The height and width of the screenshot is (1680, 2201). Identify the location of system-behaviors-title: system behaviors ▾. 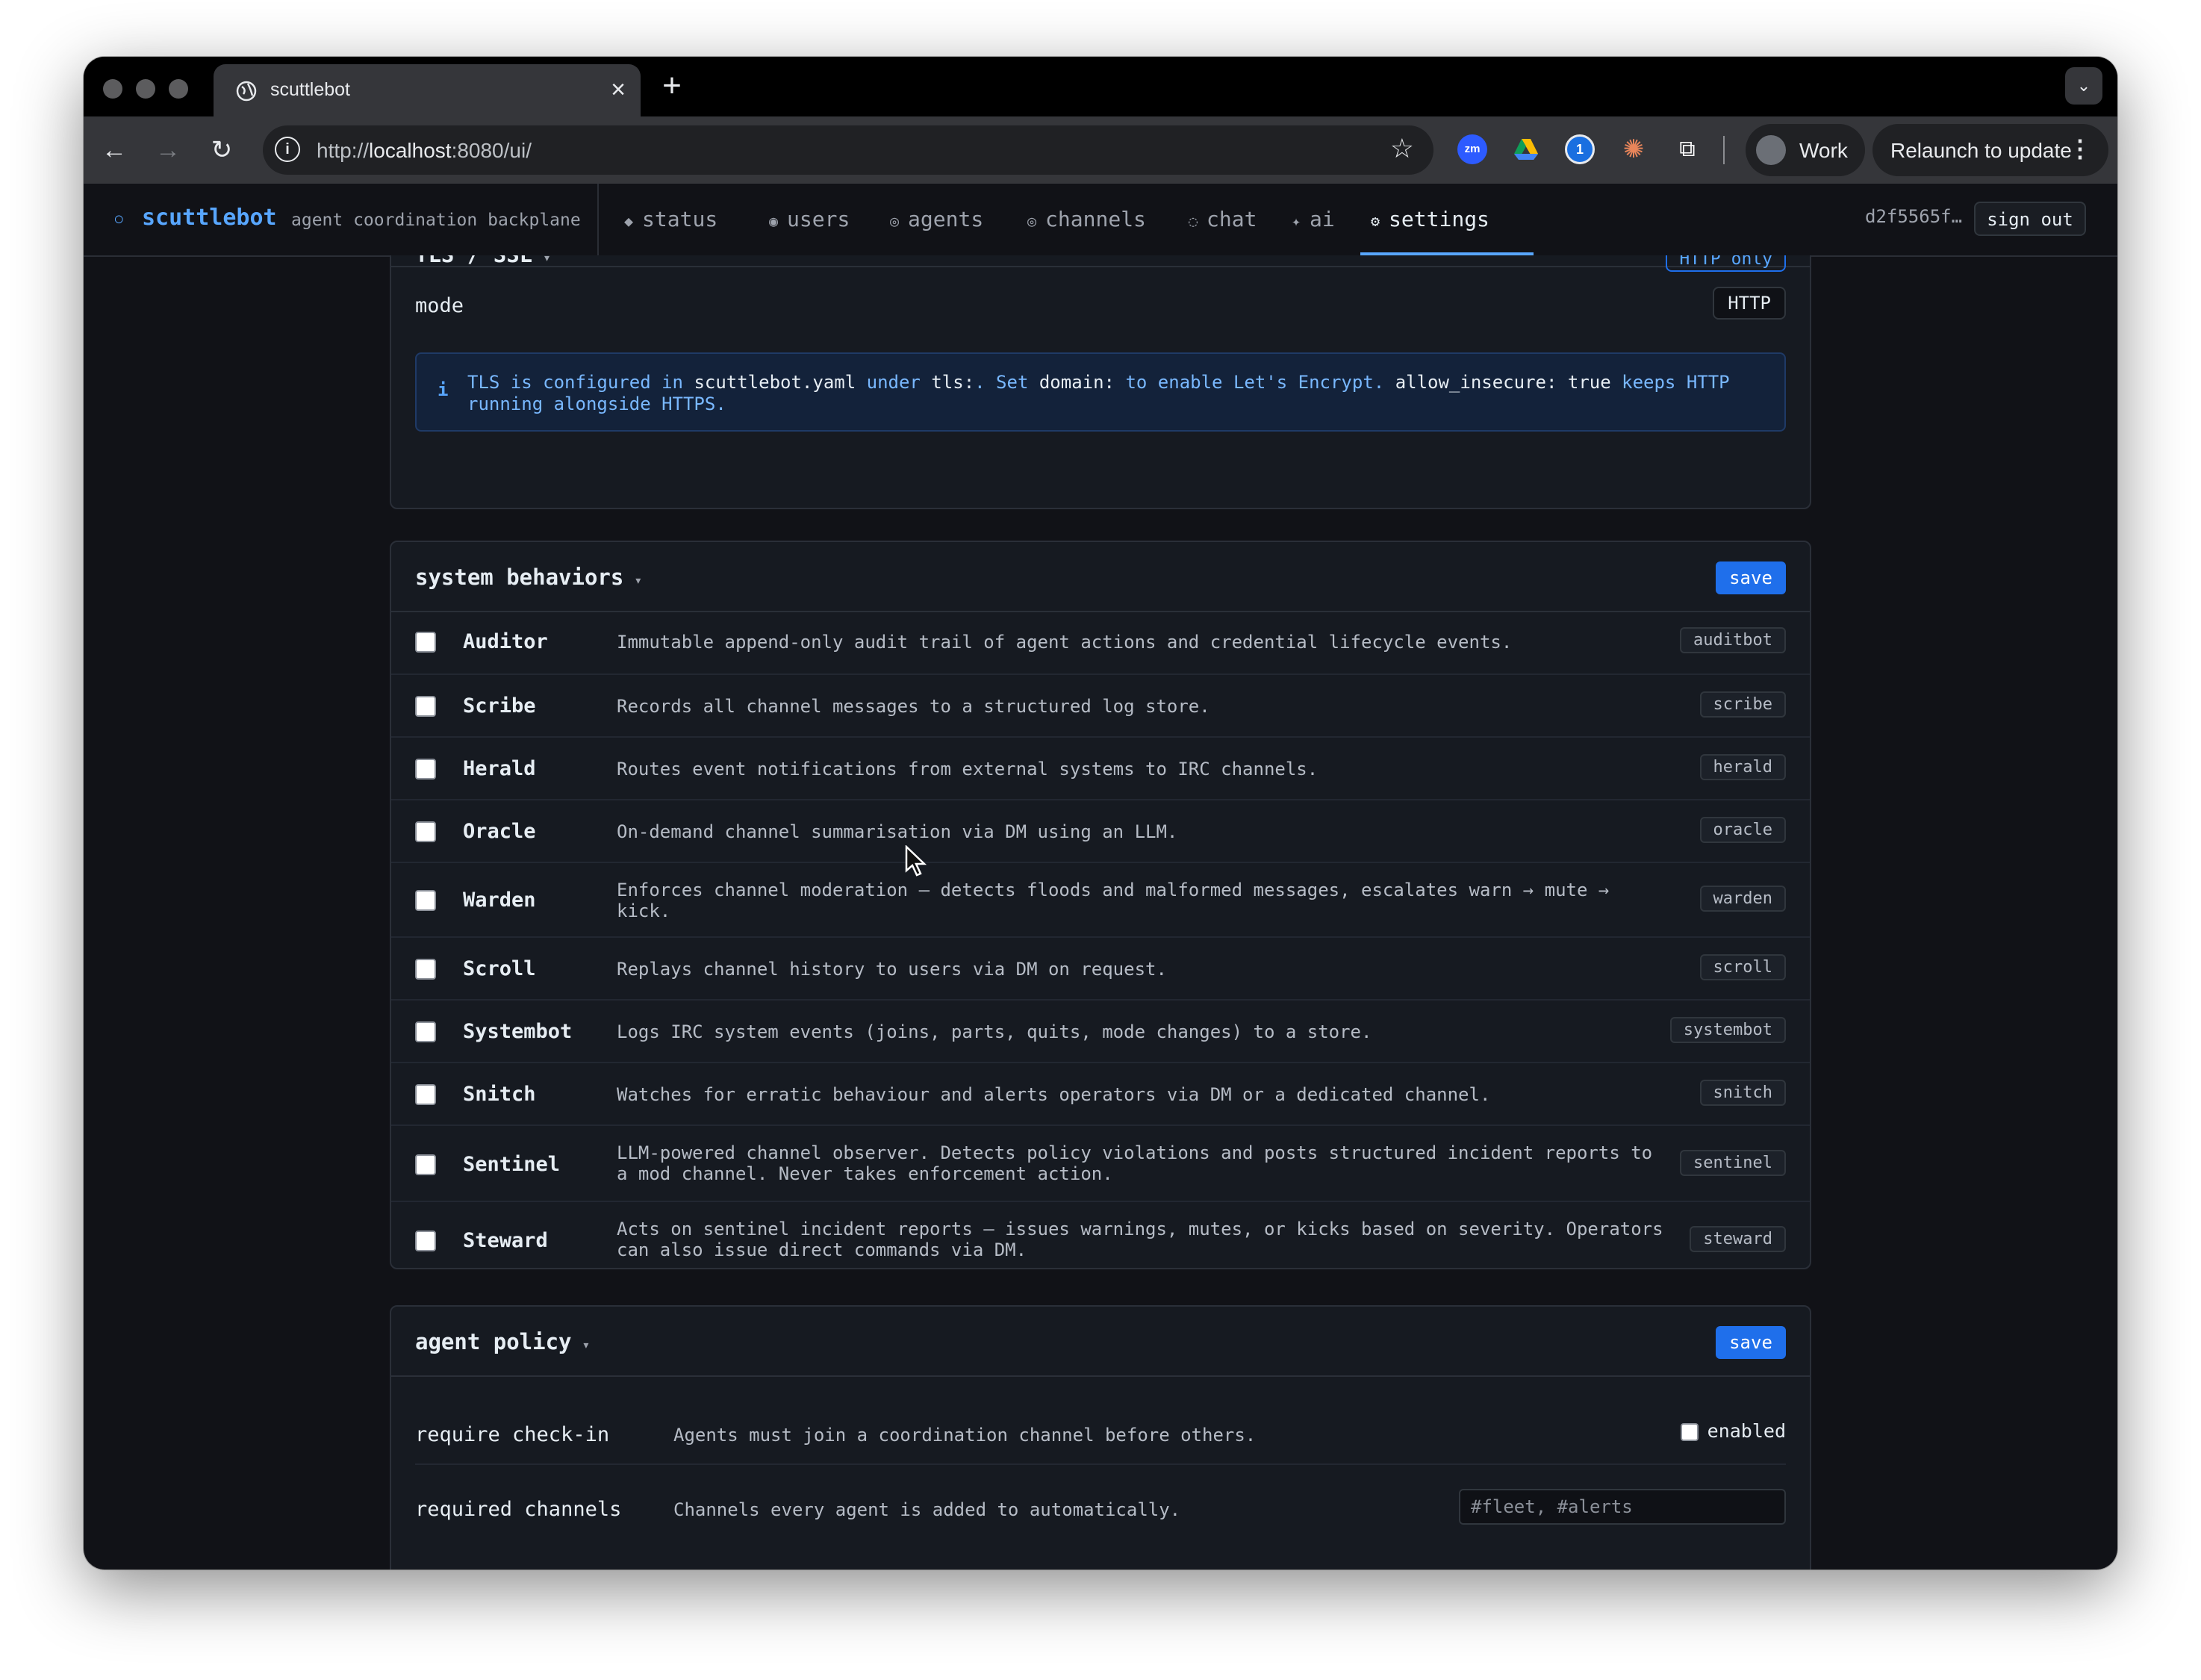
(529, 577).